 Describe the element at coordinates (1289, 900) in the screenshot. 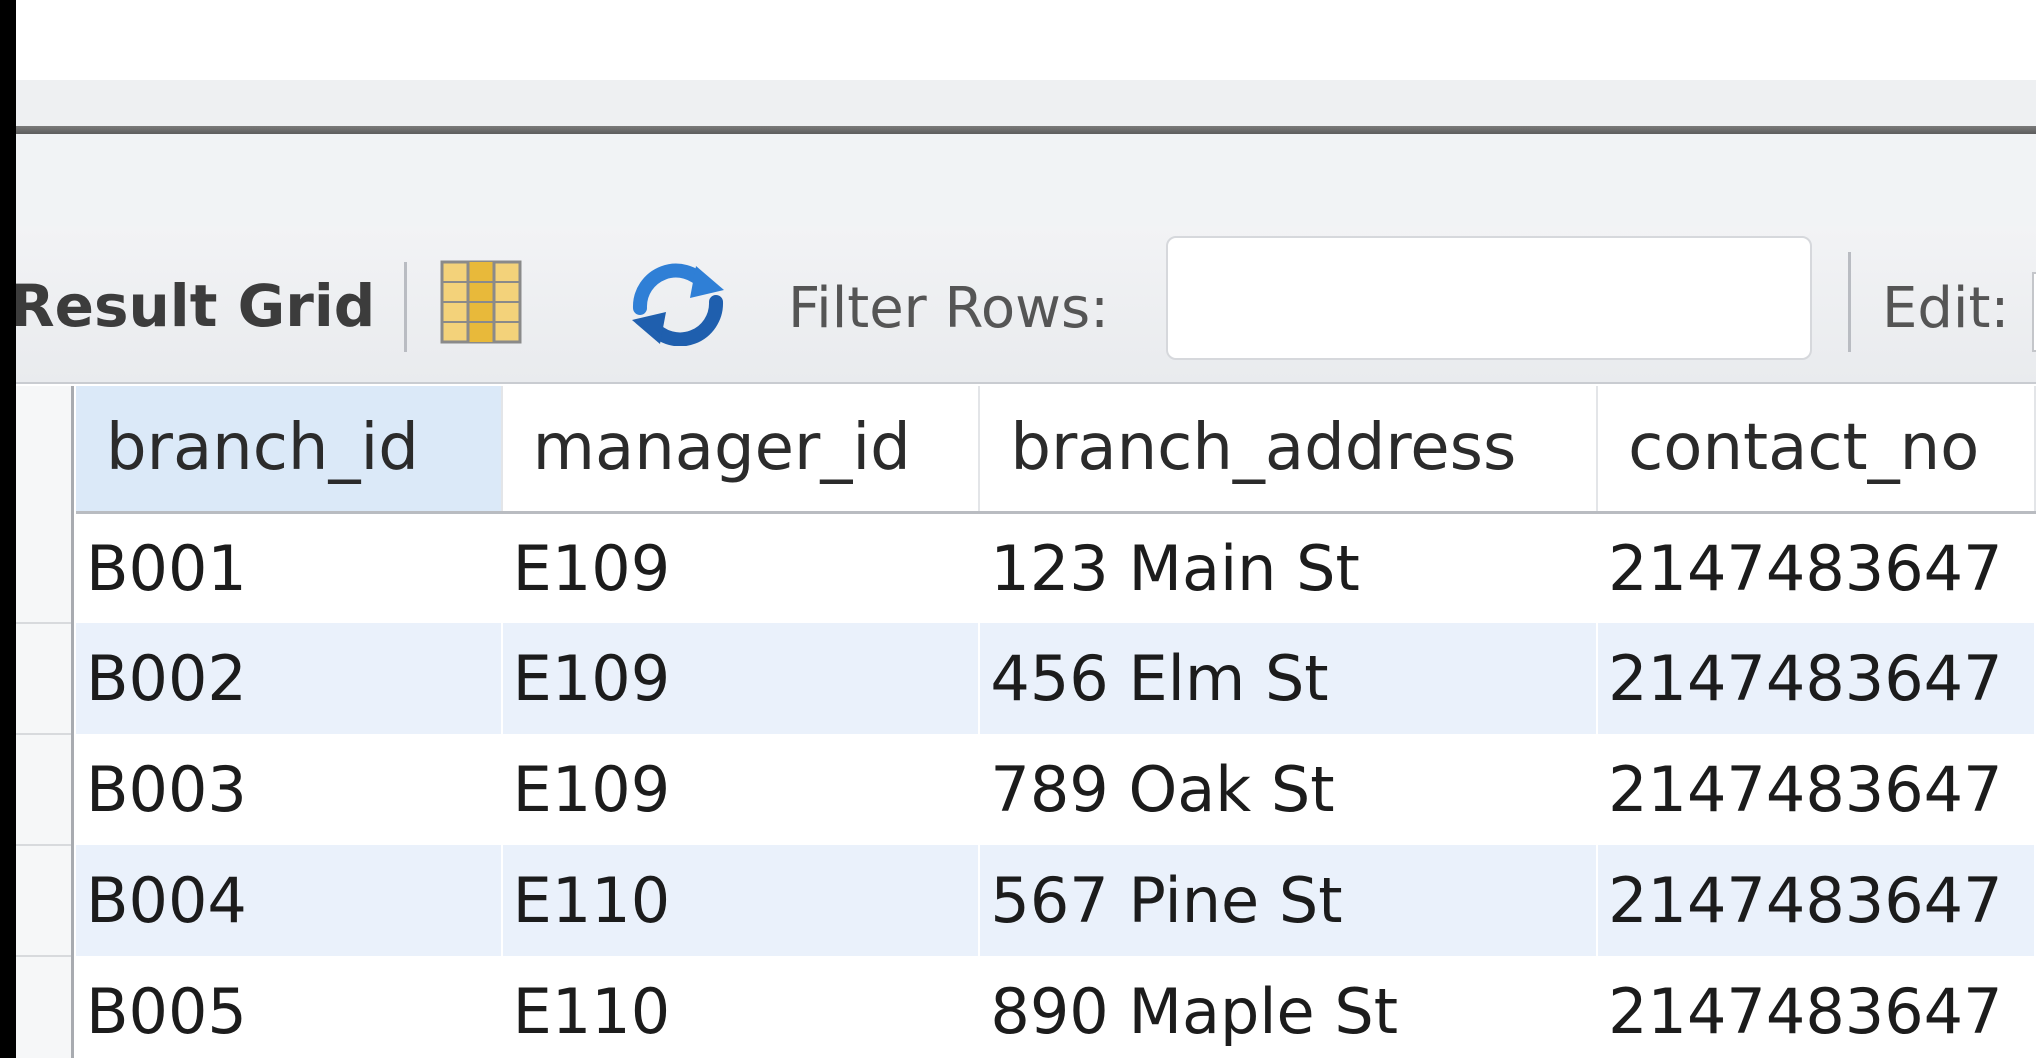

I see `cell-branch-address: 567 Pine St` at that location.